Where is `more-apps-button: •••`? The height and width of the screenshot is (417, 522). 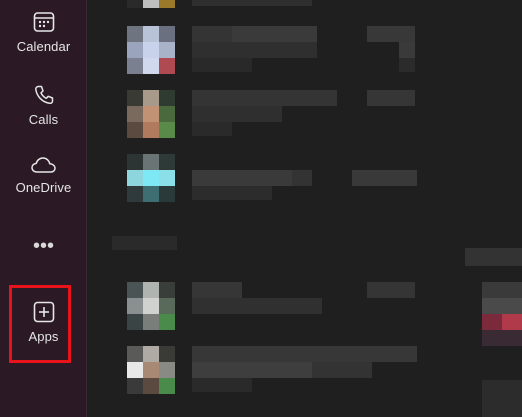
more-apps-button: ••• is located at coordinates (43, 246).